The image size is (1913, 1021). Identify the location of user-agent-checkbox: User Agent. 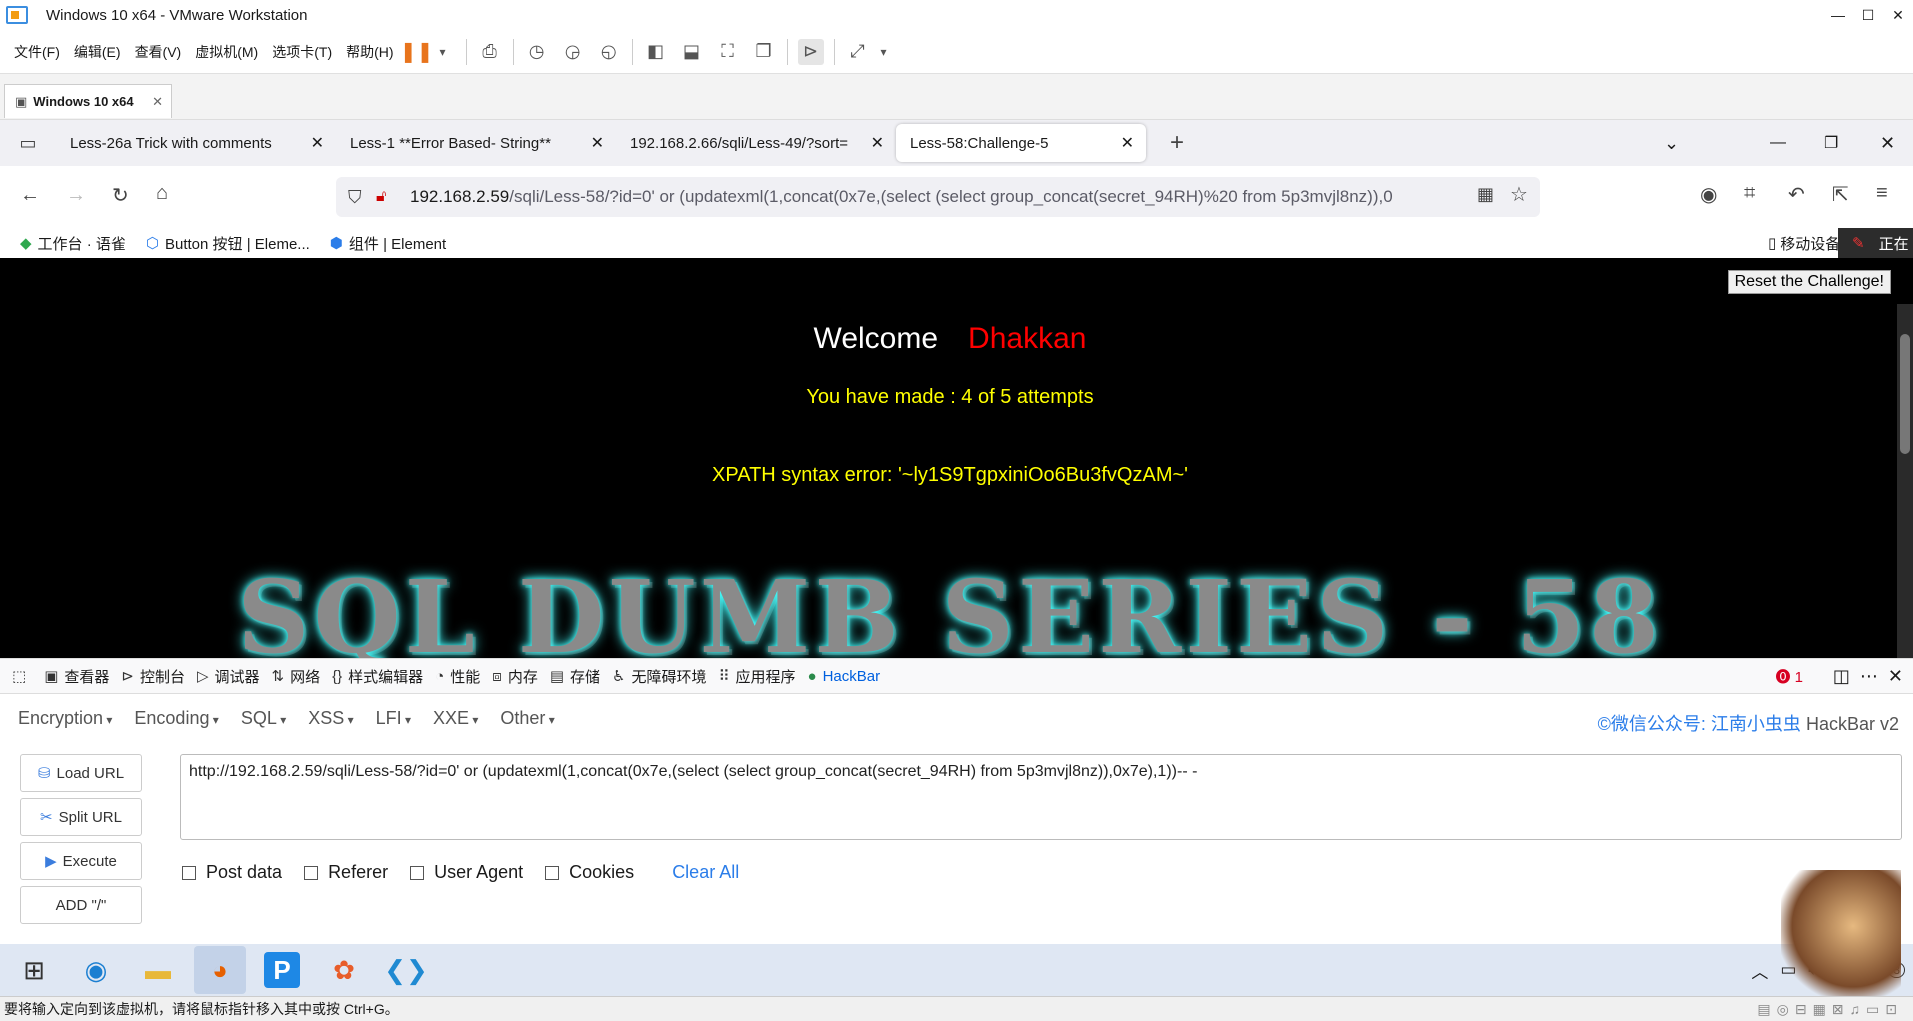
(466, 872).